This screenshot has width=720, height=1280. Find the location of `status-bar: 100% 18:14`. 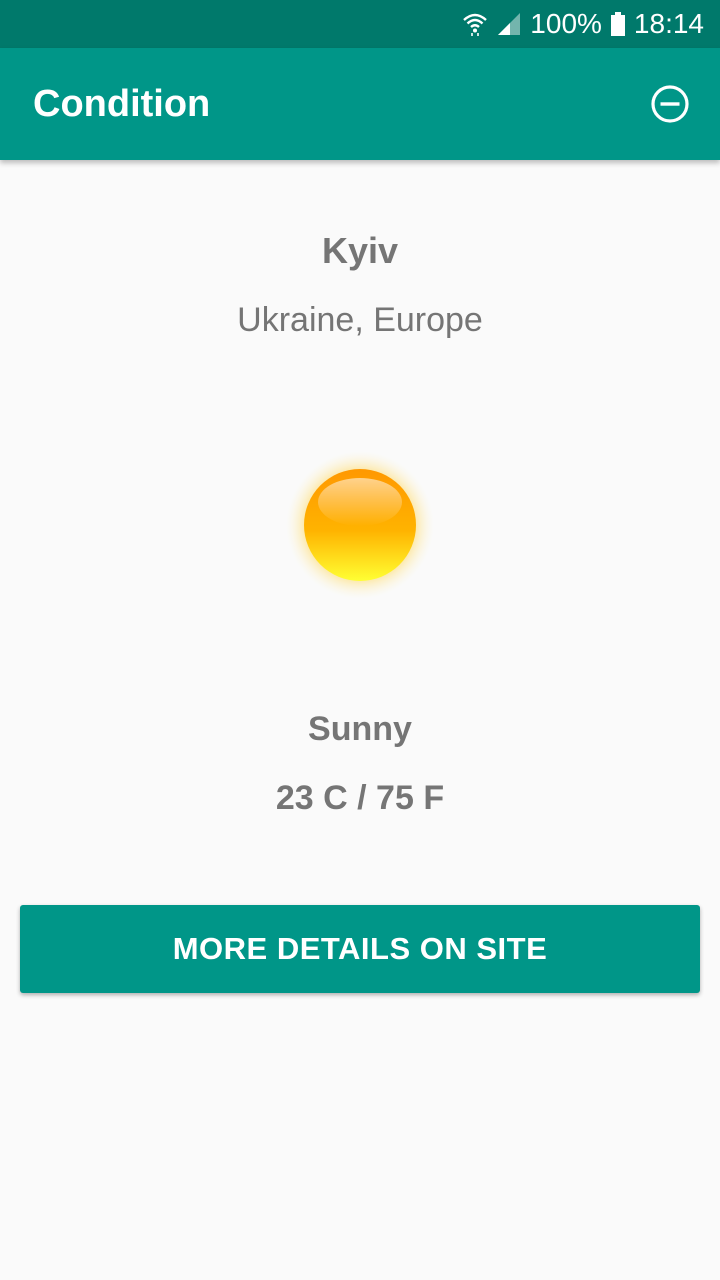

status-bar: 100% 18:14 is located at coordinates (360, 24).